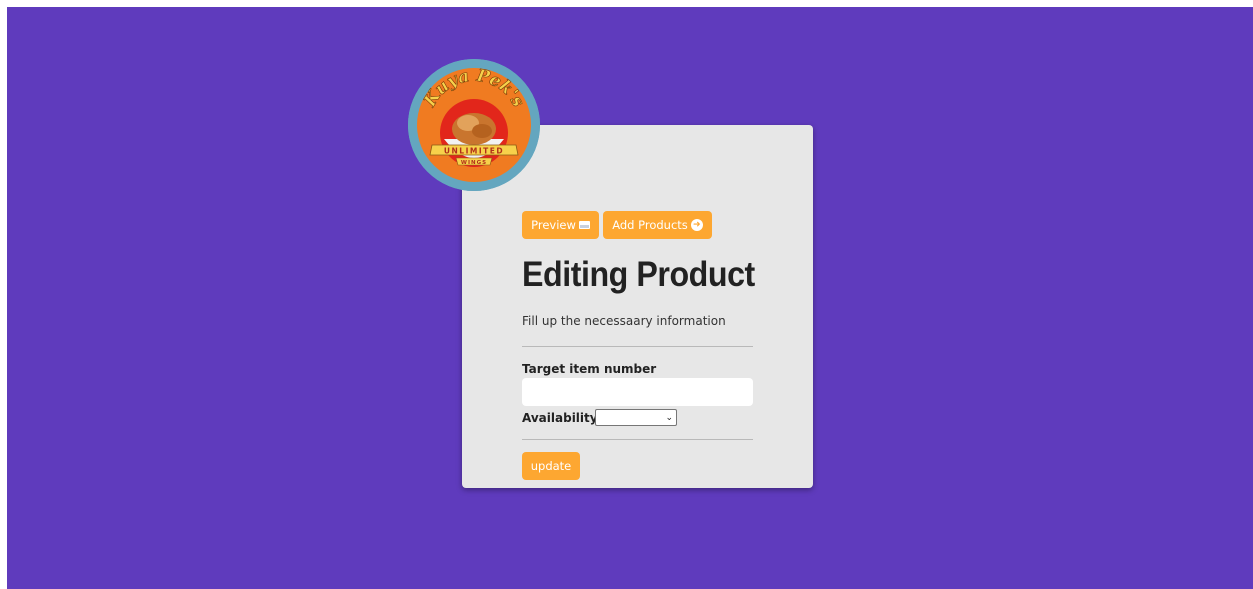  What do you see at coordinates (637, 392) in the screenshot?
I see `target-item-input` at bounding box center [637, 392].